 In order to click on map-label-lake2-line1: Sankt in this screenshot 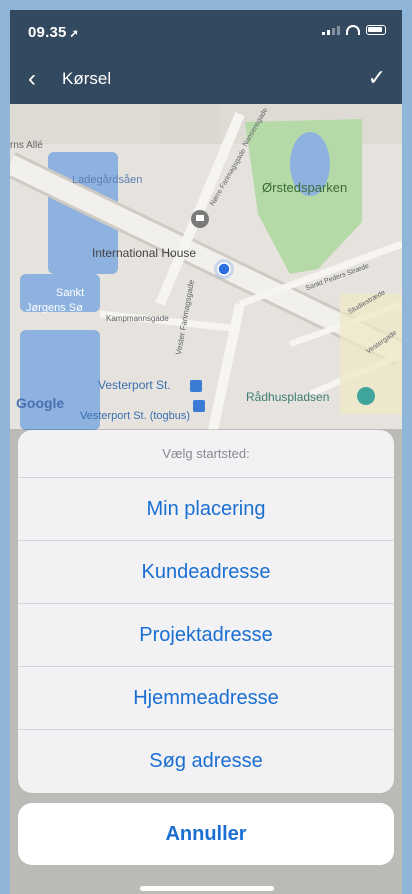, I will do `click(70, 293)`.